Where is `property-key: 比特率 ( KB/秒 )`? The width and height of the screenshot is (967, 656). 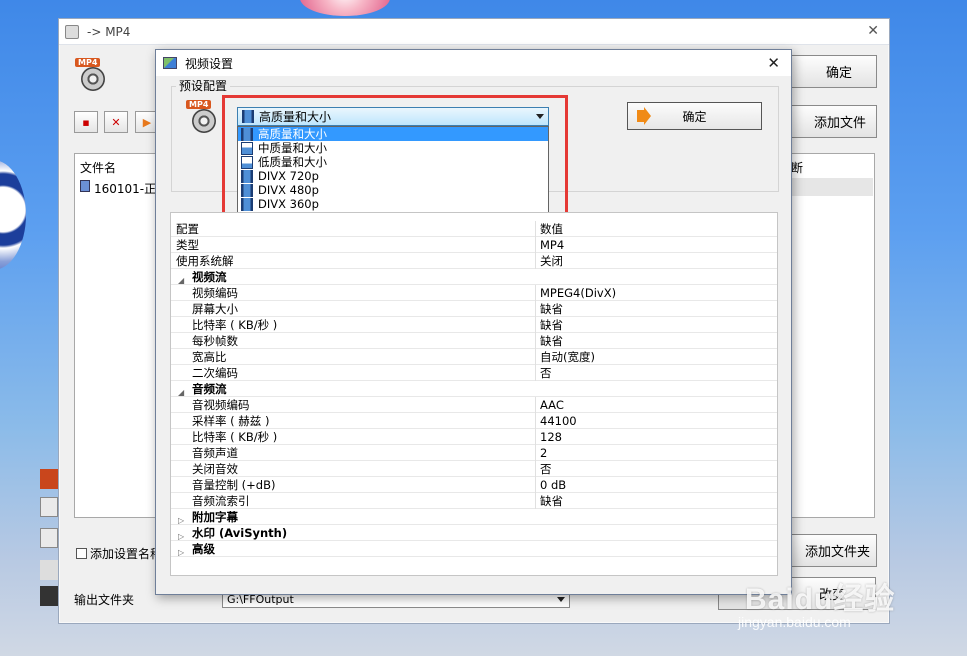
property-key: 比特率 ( KB/秒 ) is located at coordinates (235, 437).